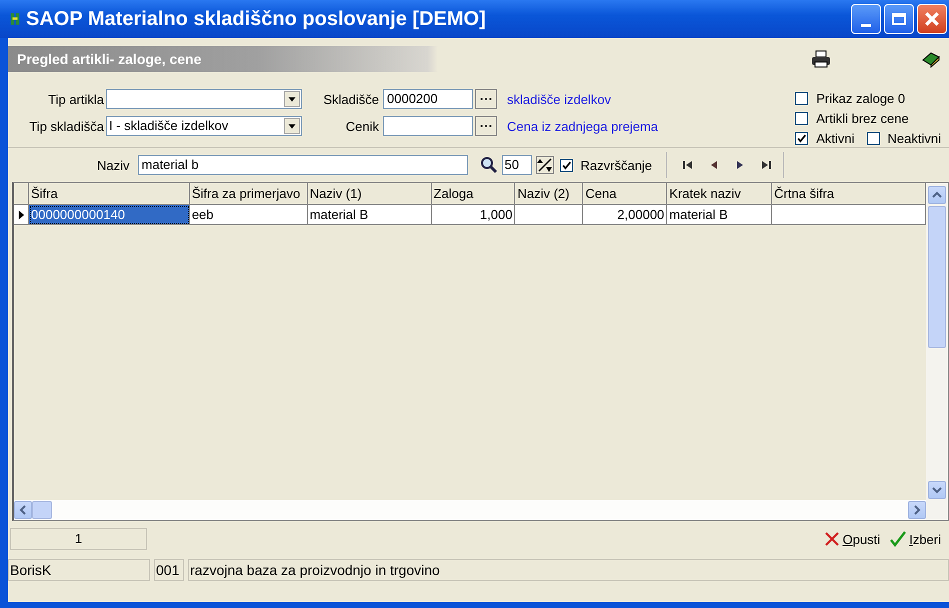 The width and height of the screenshot is (949, 608). Describe the element at coordinates (21, 214) in the screenshot. I see `row-pointer-icon` at that location.